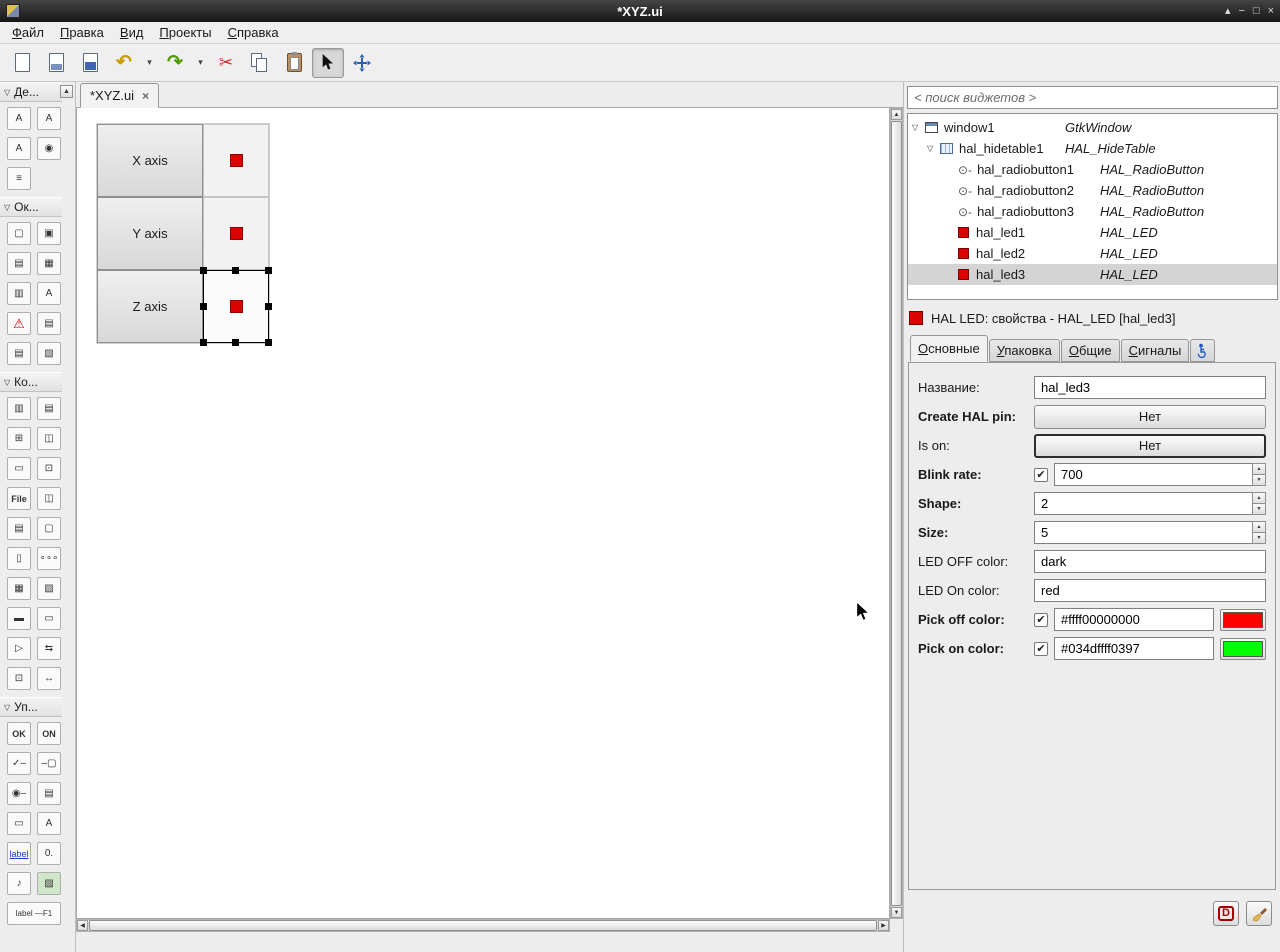 The height and width of the screenshot is (952, 1280). What do you see at coordinates (1092, 253) in the screenshot?
I see `tree-row-hal-led2: hal_led2 HAL_LED` at bounding box center [1092, 253].